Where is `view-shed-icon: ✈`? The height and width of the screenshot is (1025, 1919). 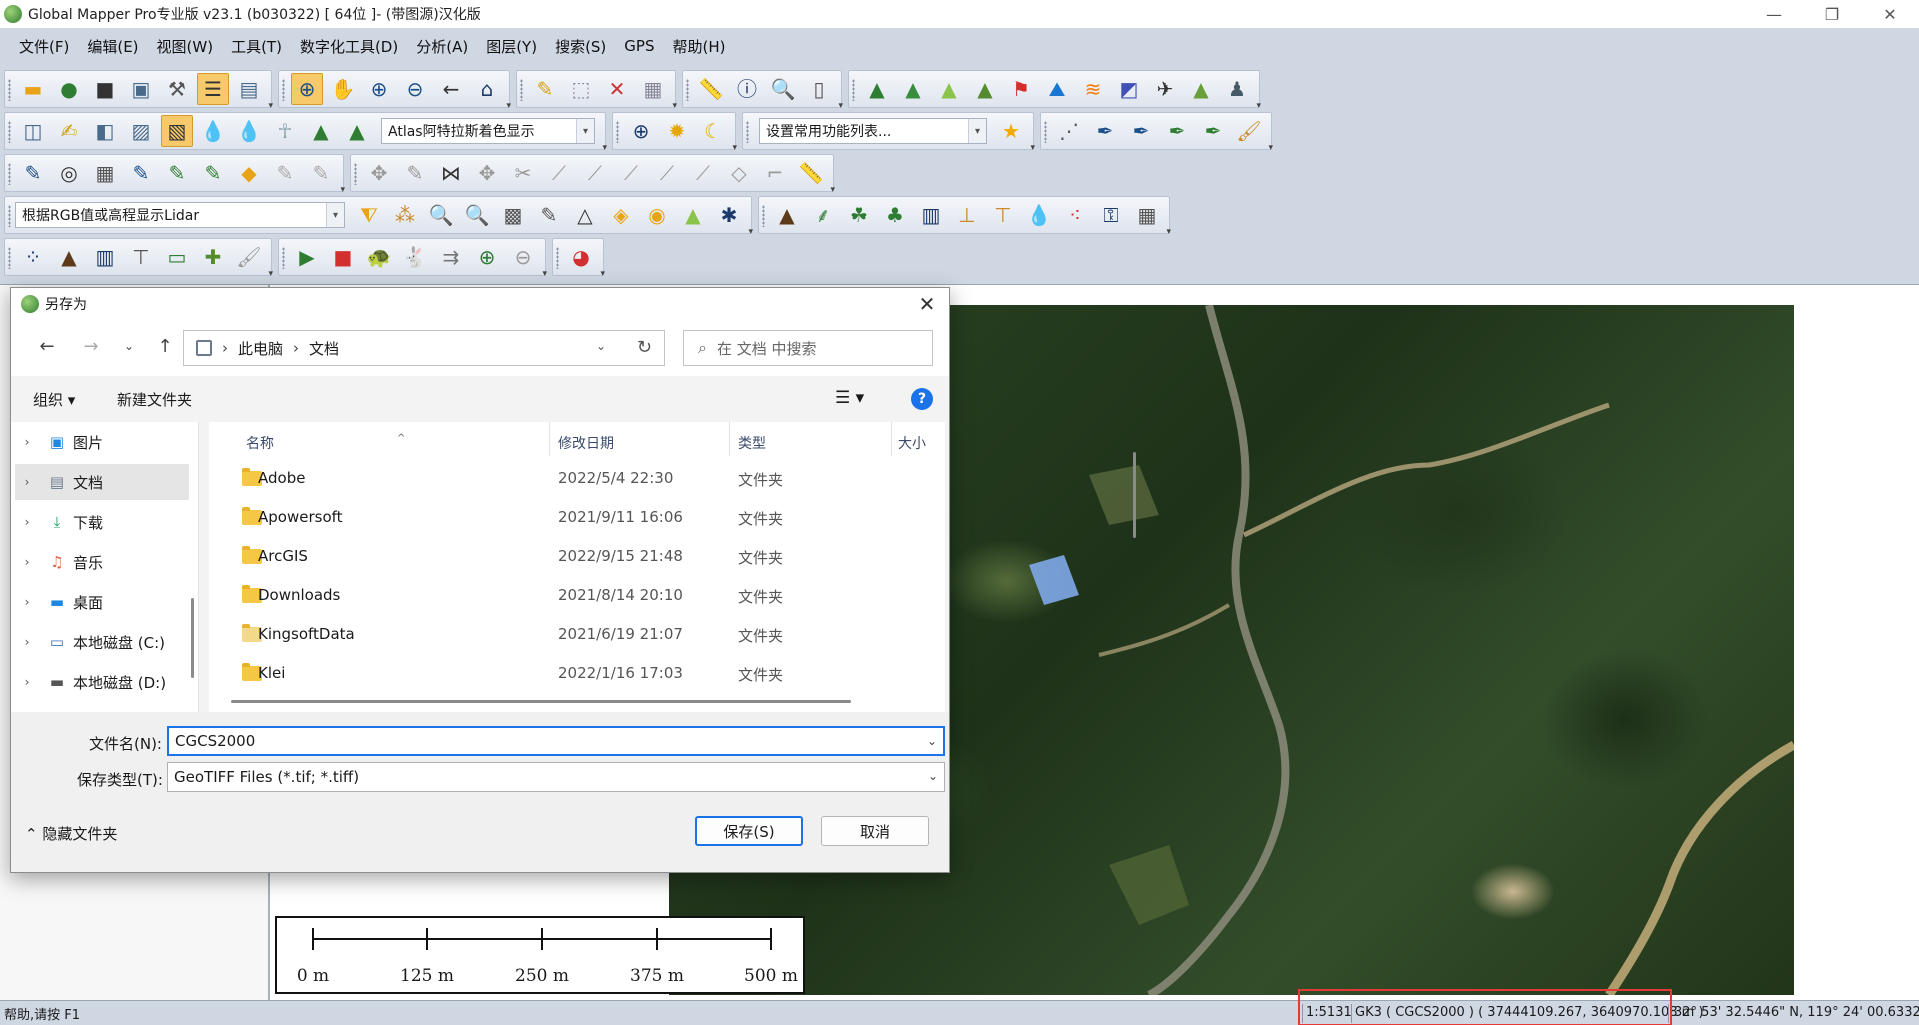
view-shed-icon: ✈ is located at coordinates (1165, 89).